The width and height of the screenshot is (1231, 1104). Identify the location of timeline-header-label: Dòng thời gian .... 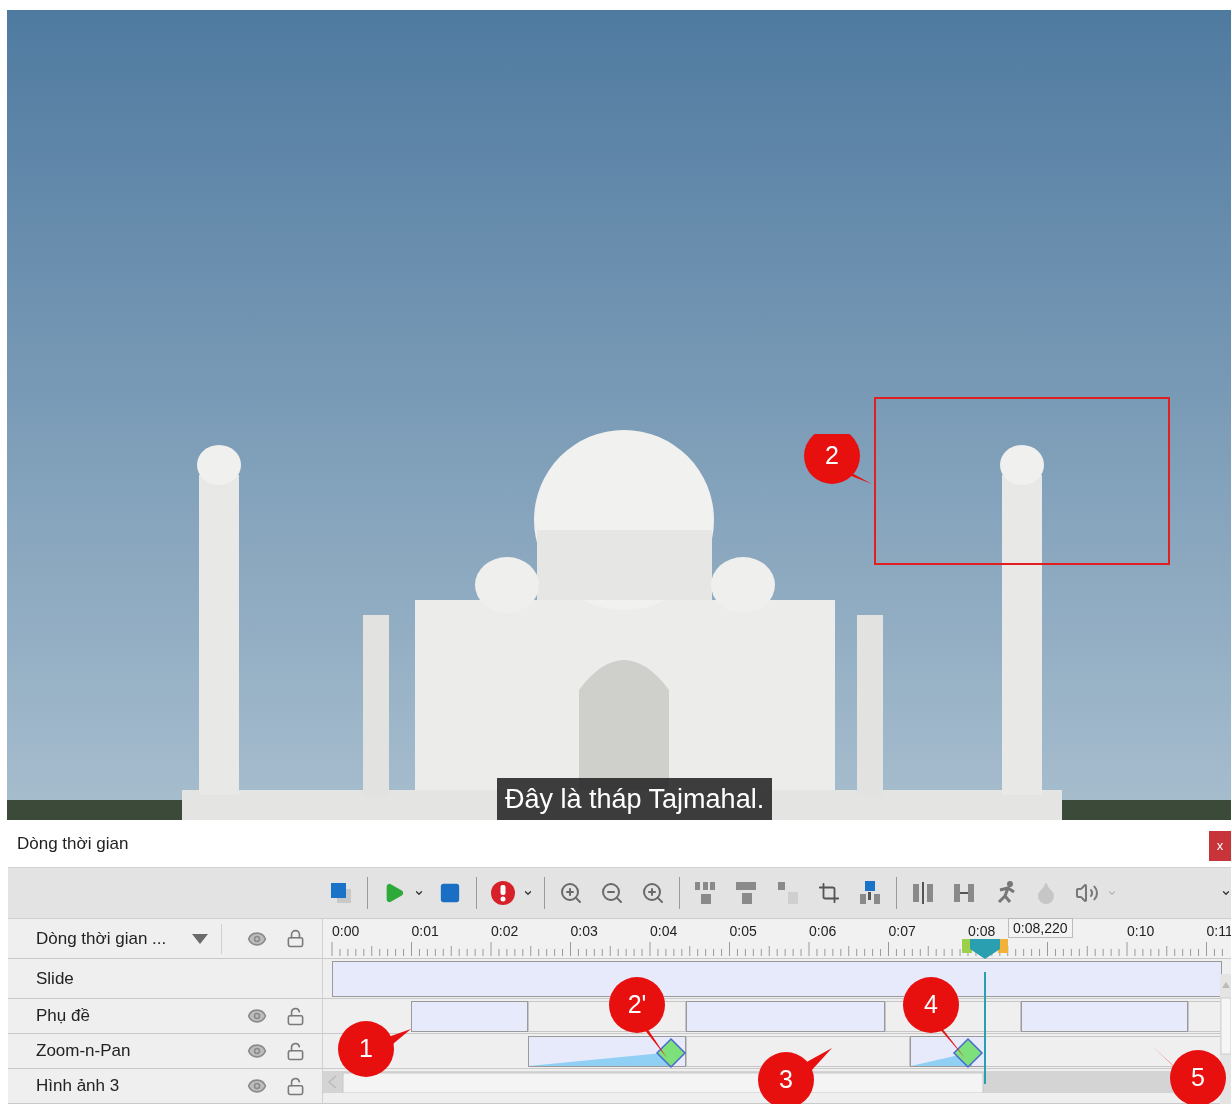
(102, 938).